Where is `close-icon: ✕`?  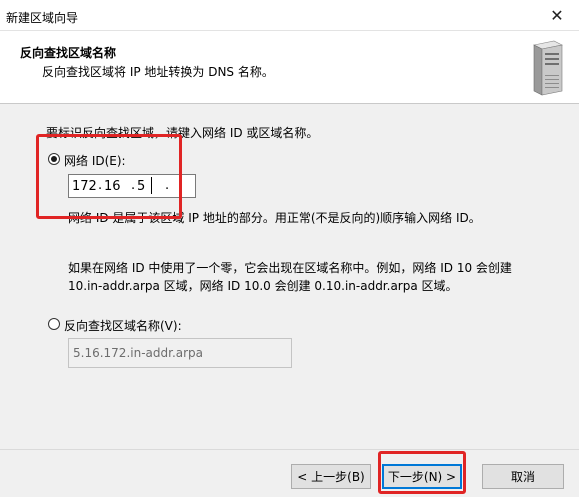
close-icon: ✕ is located at coordinates (557, 15).